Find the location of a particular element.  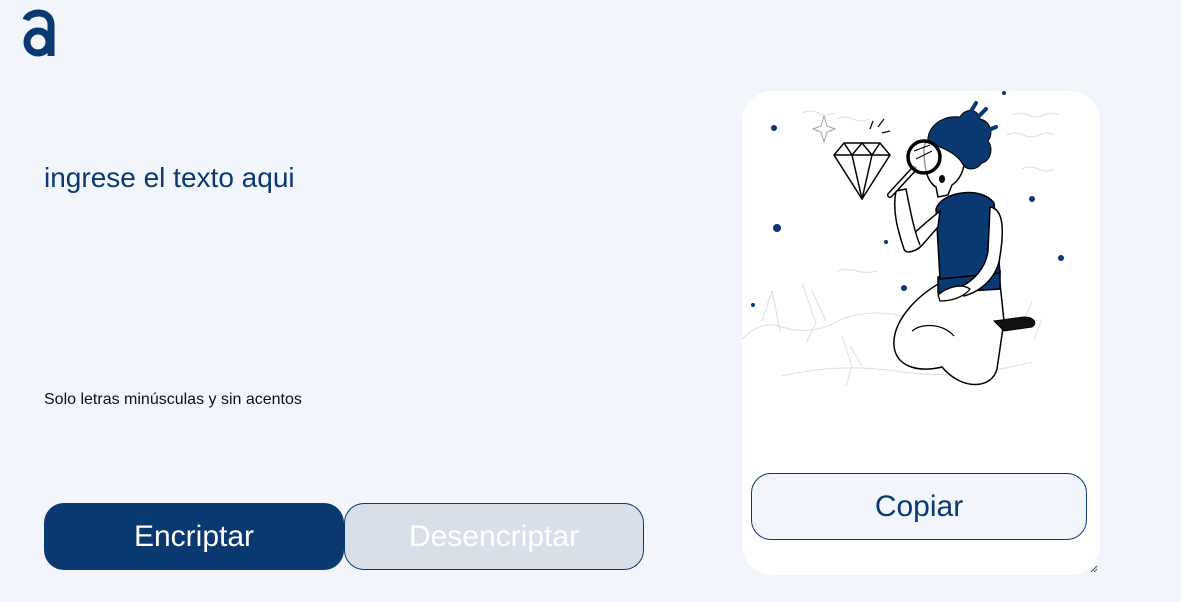

person-with-magnifying-glass-illustration is located at coordinates (903, 239).